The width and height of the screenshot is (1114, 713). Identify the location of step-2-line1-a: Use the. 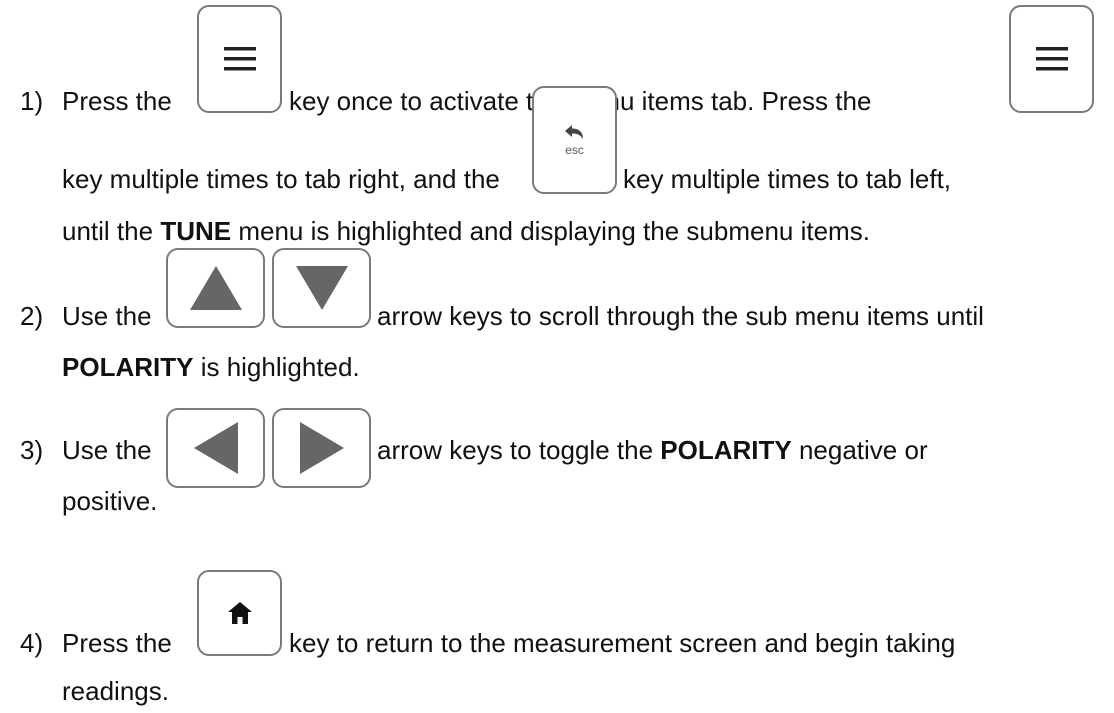
(107, 316).